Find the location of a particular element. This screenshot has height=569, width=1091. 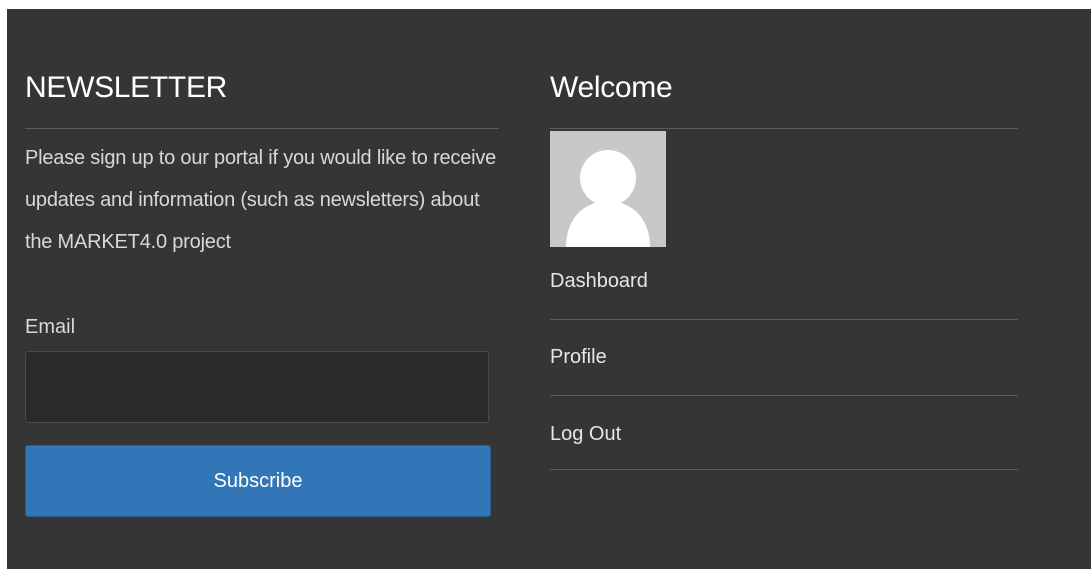

newsletter-divider is located at coordinates (262, 128).